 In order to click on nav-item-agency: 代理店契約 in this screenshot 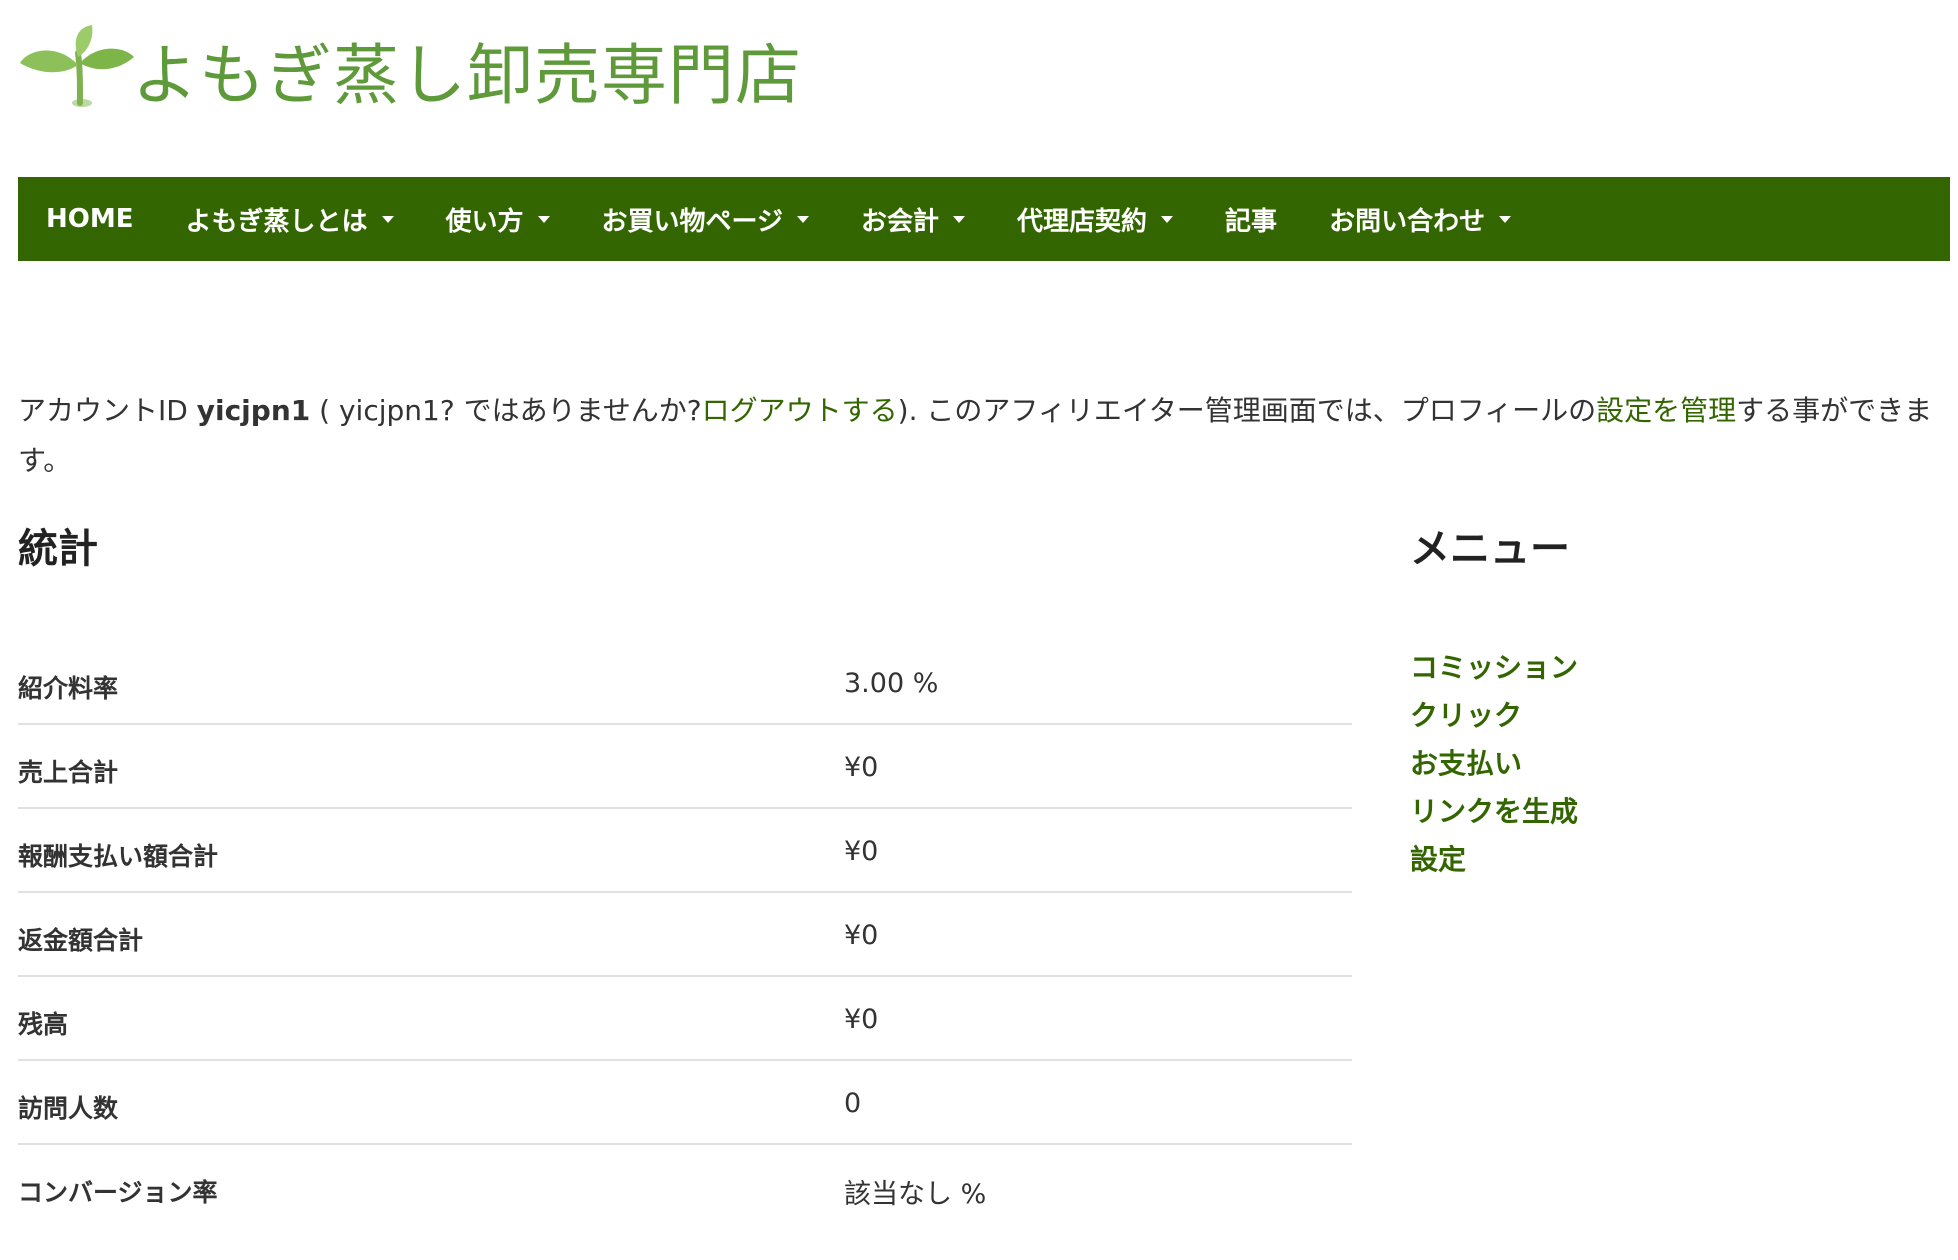, I will do `click(1095, 219)`.